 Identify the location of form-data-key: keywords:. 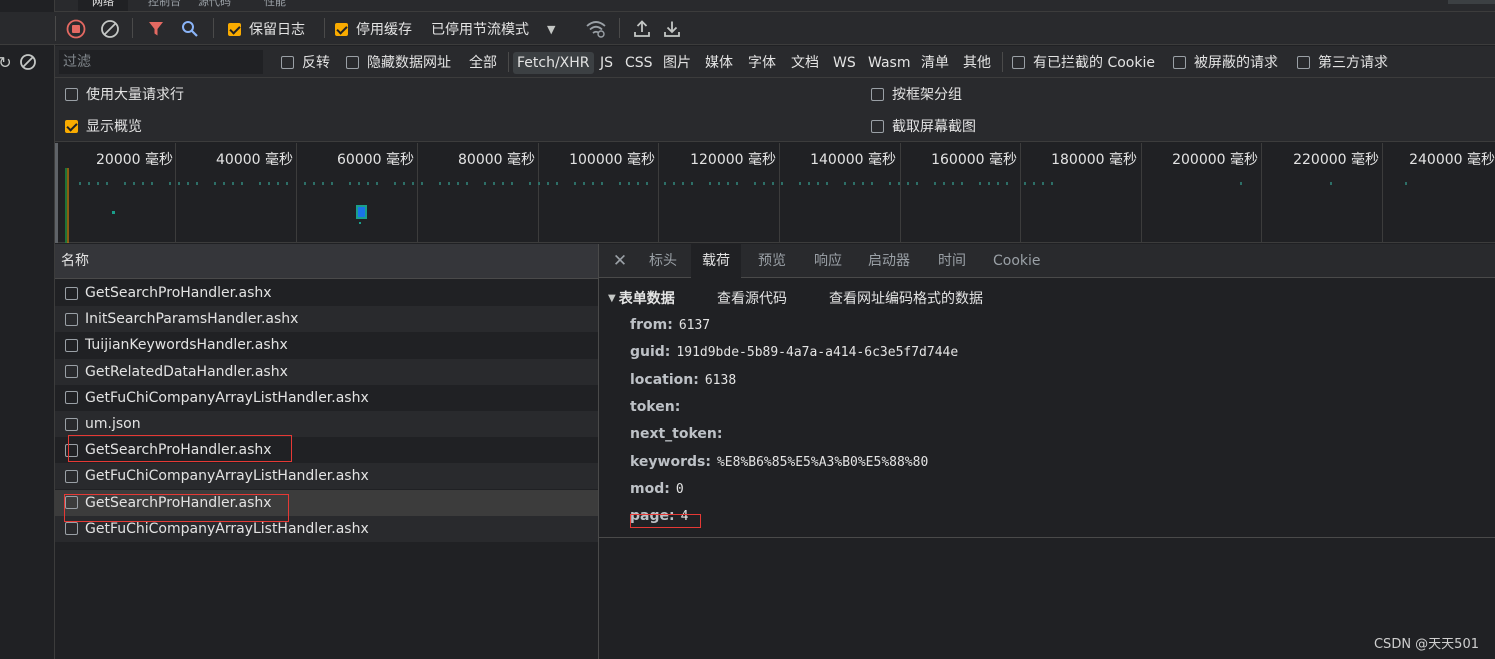
(670, 461).